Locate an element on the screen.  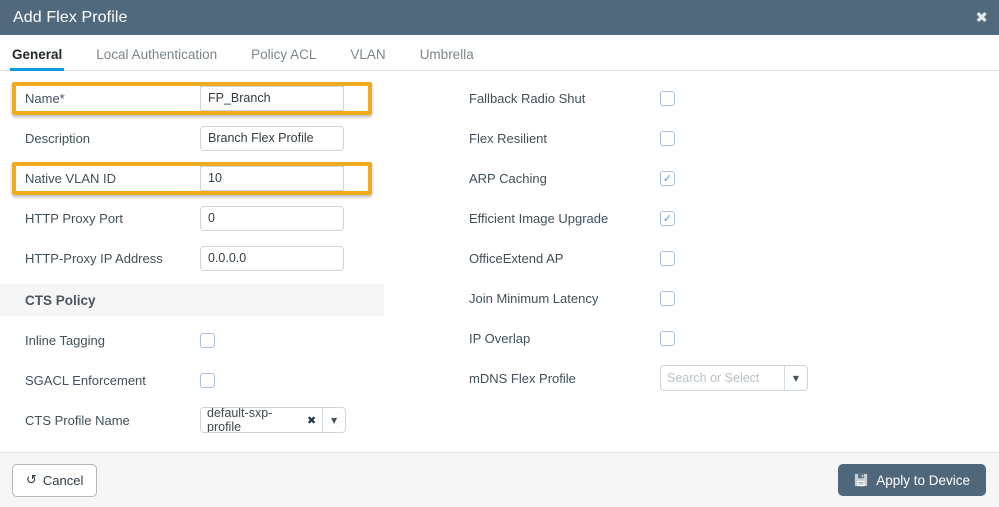
cts-profile-name-select: default-sxp-profile ✖ ▼ is located at coordinates (273, 420).